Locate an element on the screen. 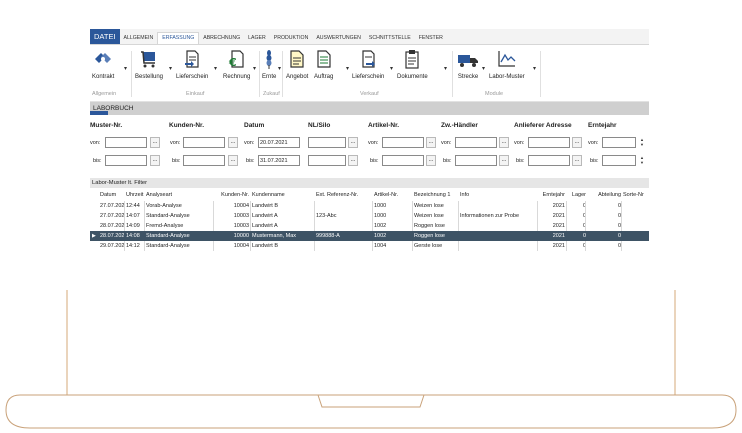 The image size is (742, 433). tab-produktion: PRODUKTION is located at coordinates (291, 38).